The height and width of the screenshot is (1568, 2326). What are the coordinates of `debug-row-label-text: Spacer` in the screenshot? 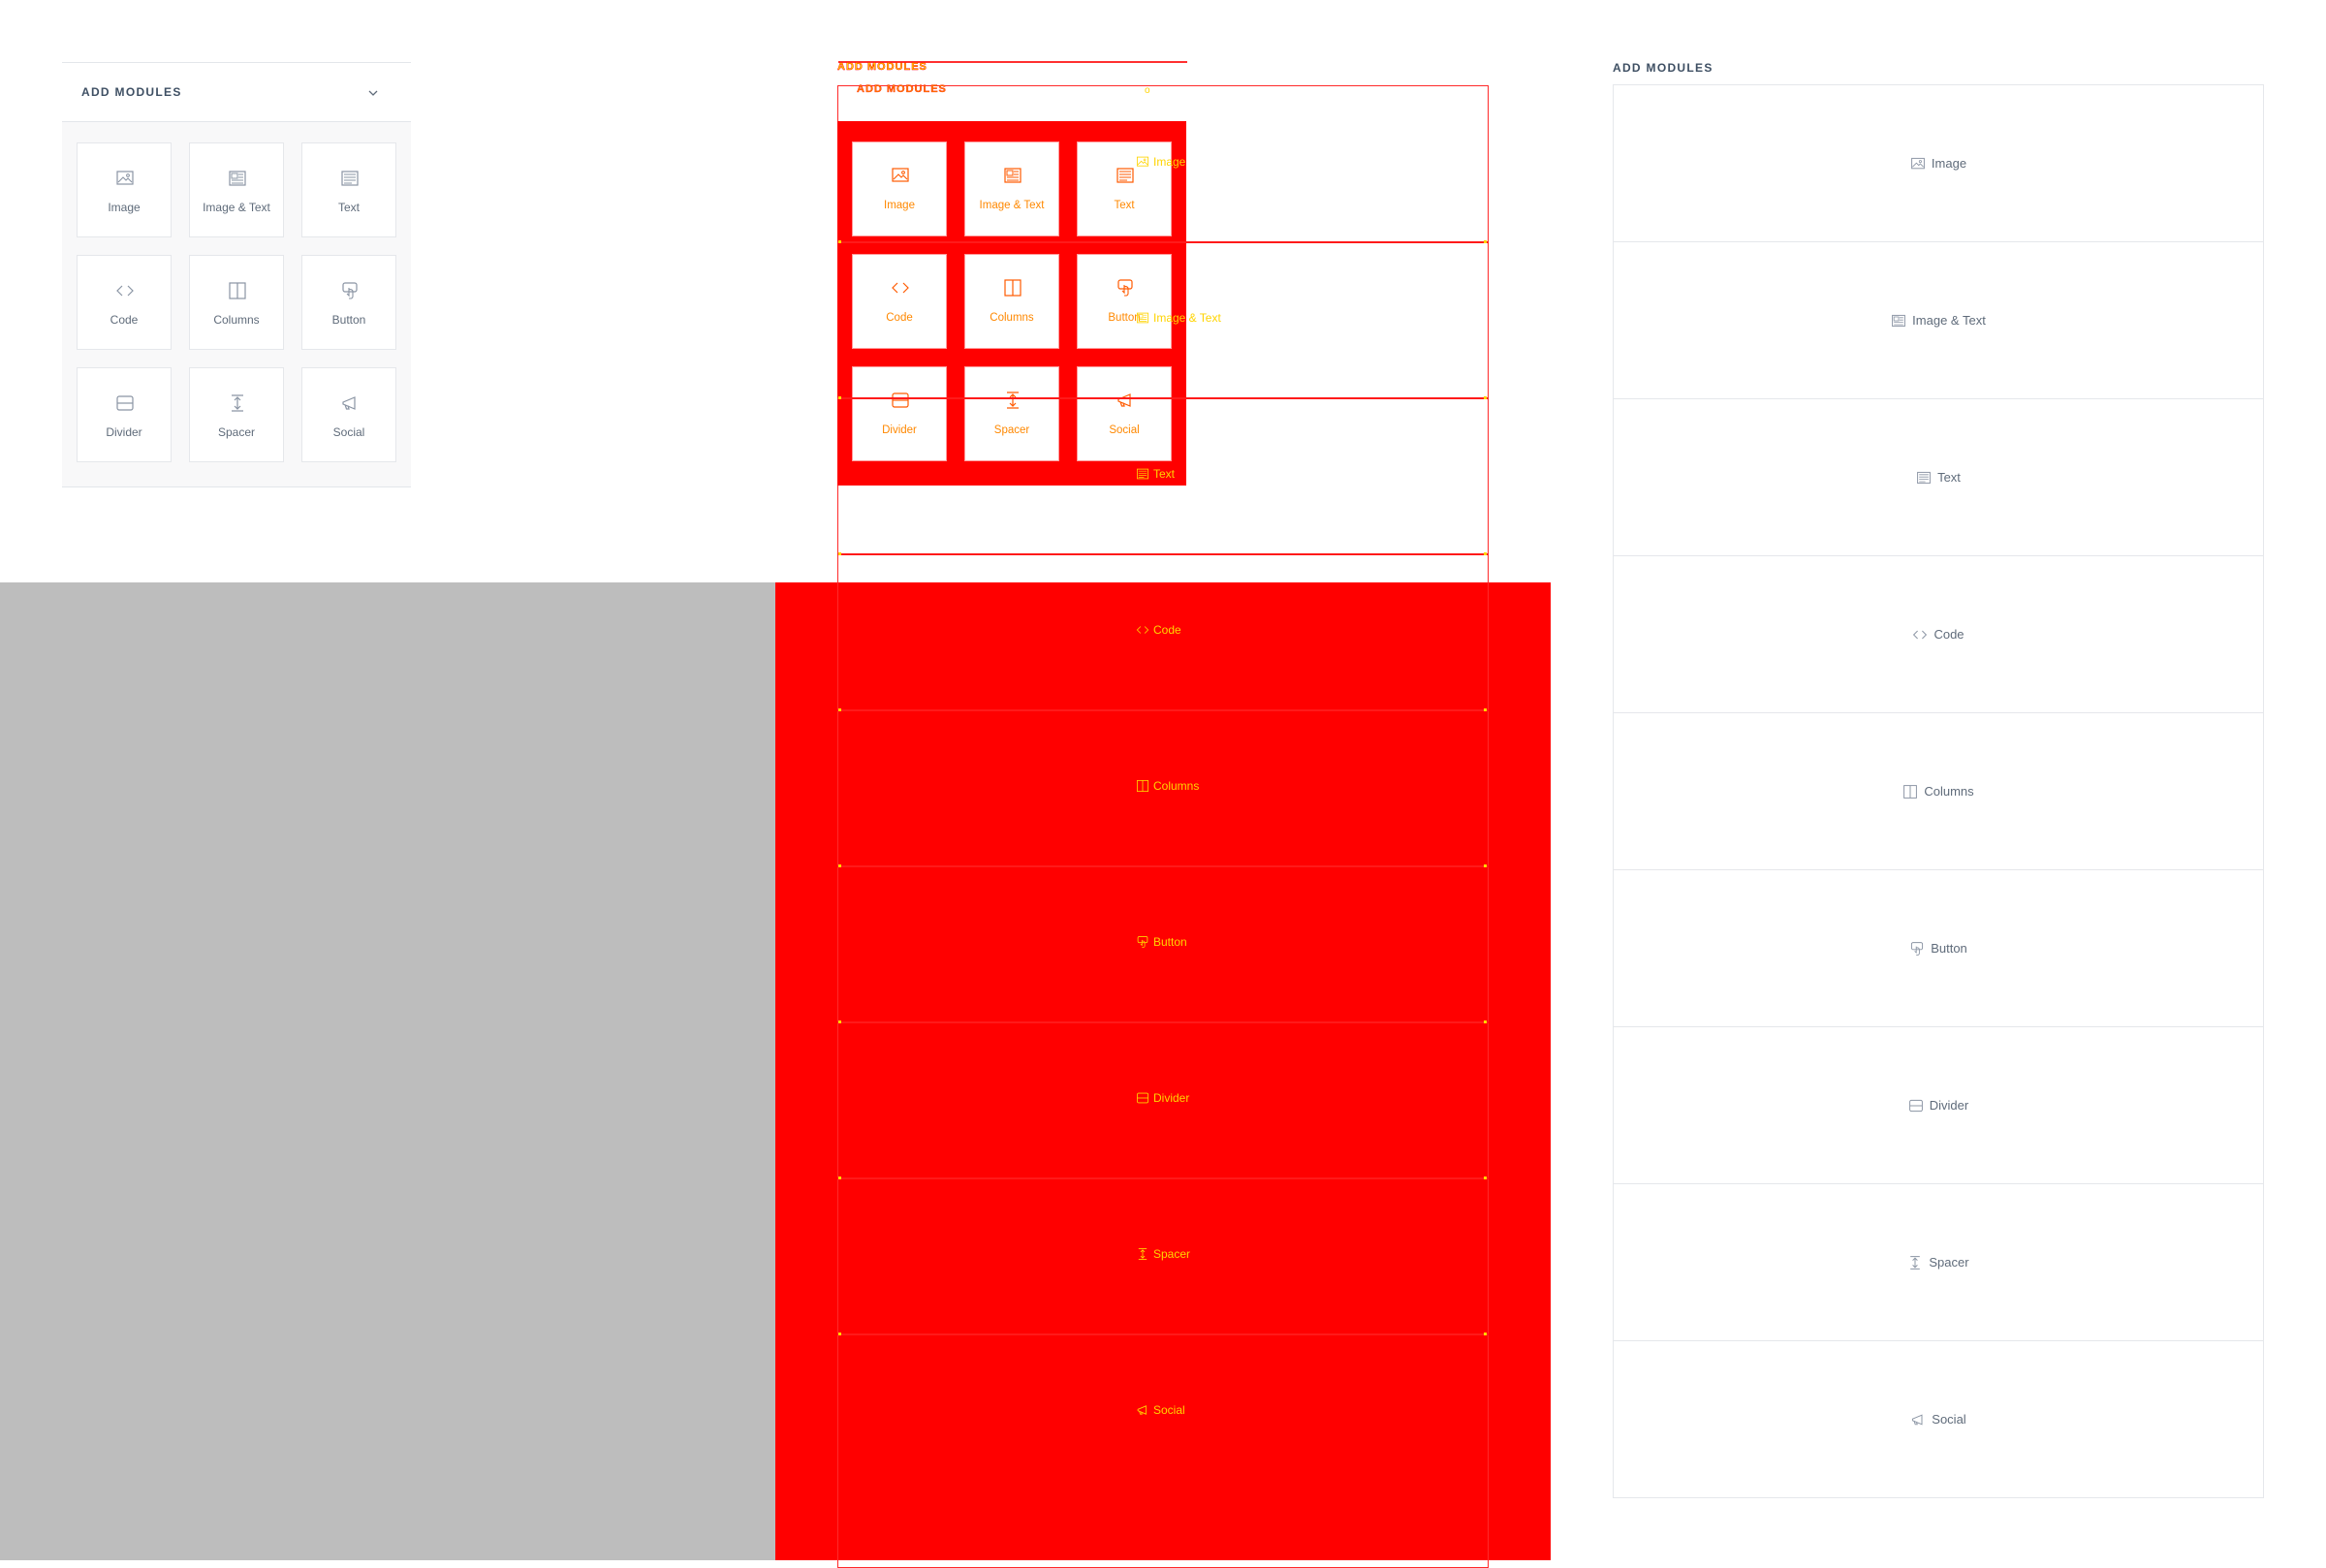 It's located at (1172, 1254).